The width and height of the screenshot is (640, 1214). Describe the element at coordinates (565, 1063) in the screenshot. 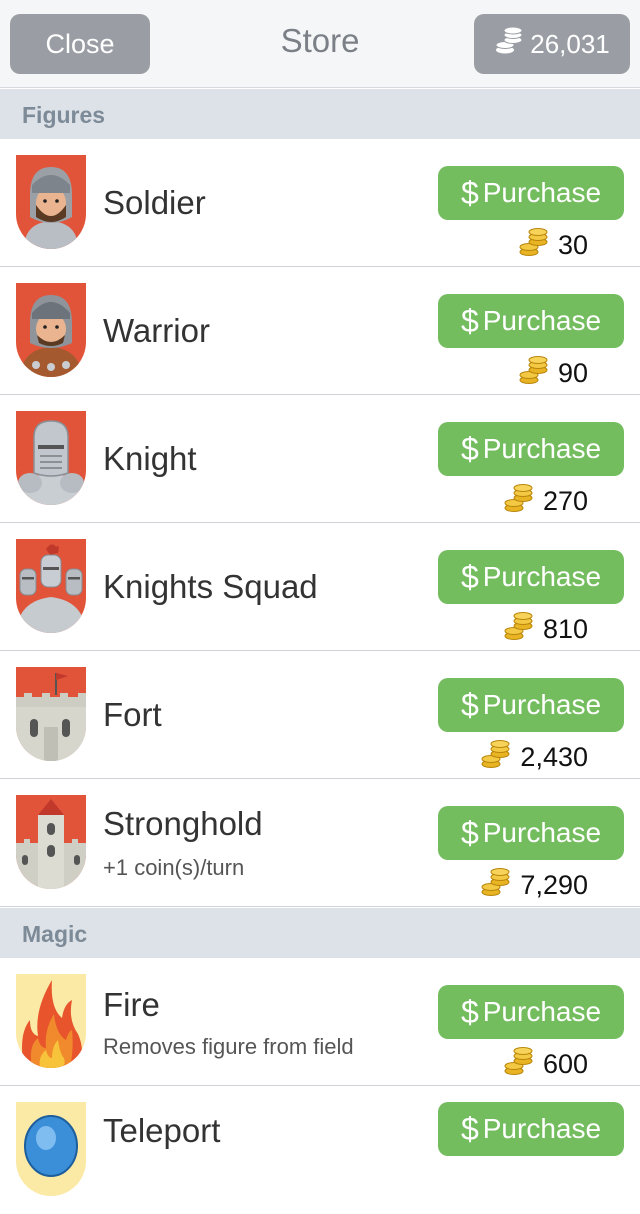

I see `price-value: 600` at that location.